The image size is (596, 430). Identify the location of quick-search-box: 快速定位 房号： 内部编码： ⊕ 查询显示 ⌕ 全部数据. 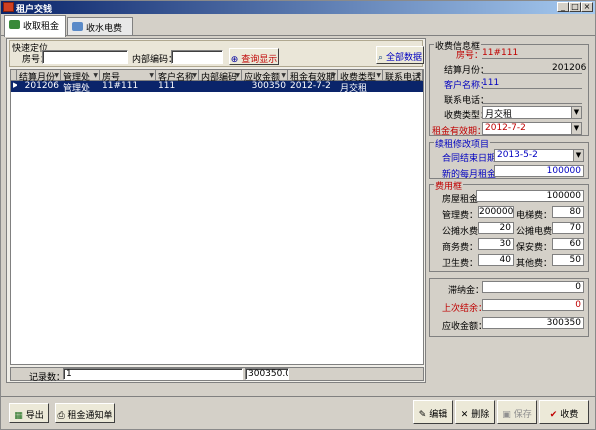
(216, 53).